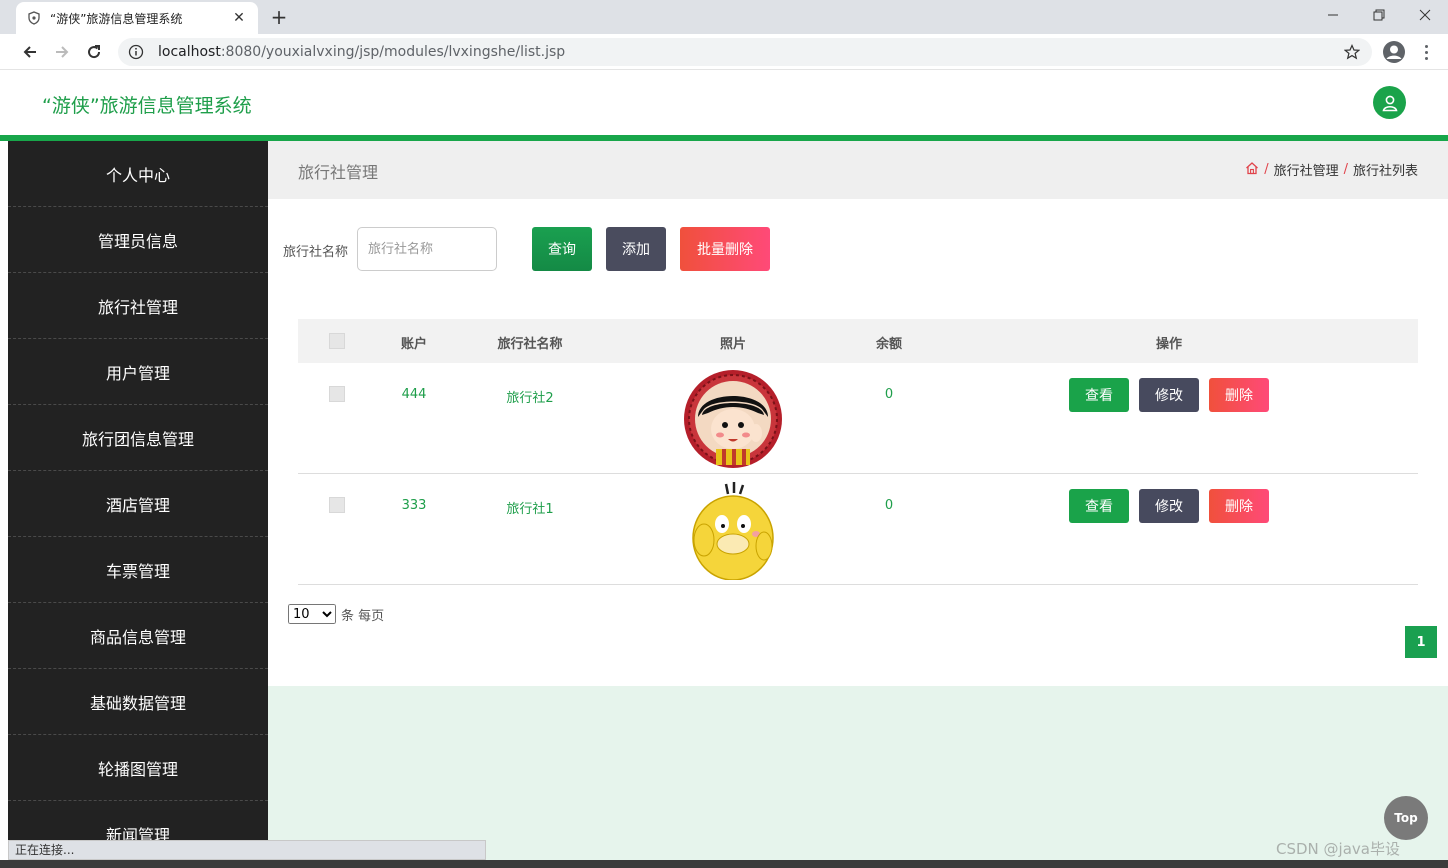 The height and width of the screenshot is (868, 1448). Describe the element at coordinates (138, 768) in the screenshot. I see `sidebar-item-carousel: 轮播图管理` at that location.